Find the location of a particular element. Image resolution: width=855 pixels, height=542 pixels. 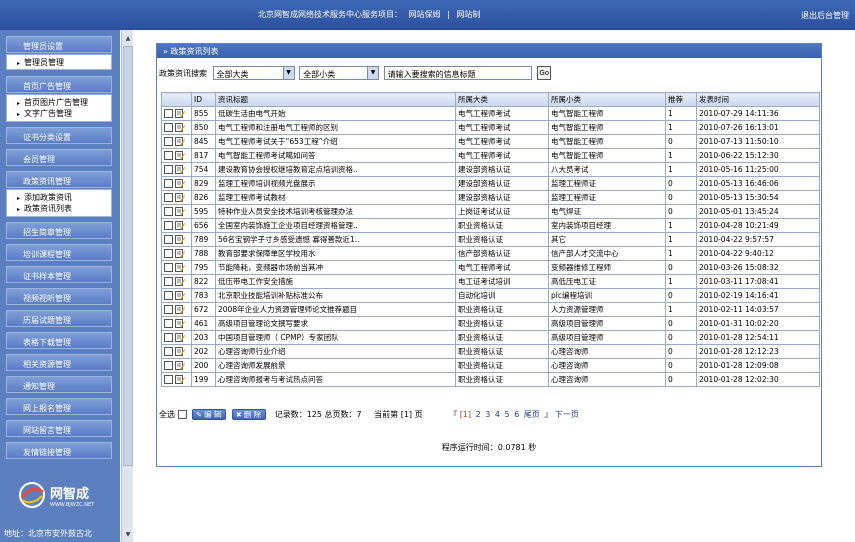

menu-group-policy-news: 政策资讯管理 is located at coordinates (59, 179).